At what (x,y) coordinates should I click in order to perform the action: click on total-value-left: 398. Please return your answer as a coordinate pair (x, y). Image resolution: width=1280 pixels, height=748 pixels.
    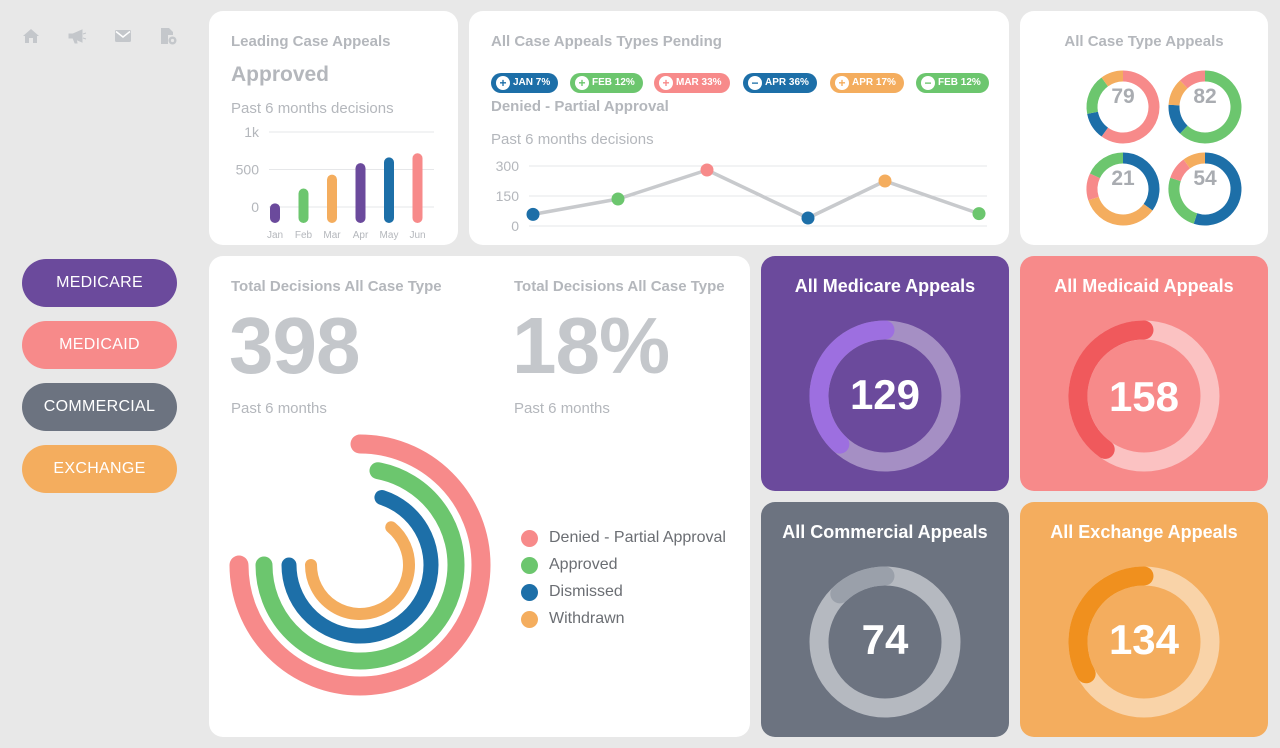
    Looking at the image, I should click on (294, 345).